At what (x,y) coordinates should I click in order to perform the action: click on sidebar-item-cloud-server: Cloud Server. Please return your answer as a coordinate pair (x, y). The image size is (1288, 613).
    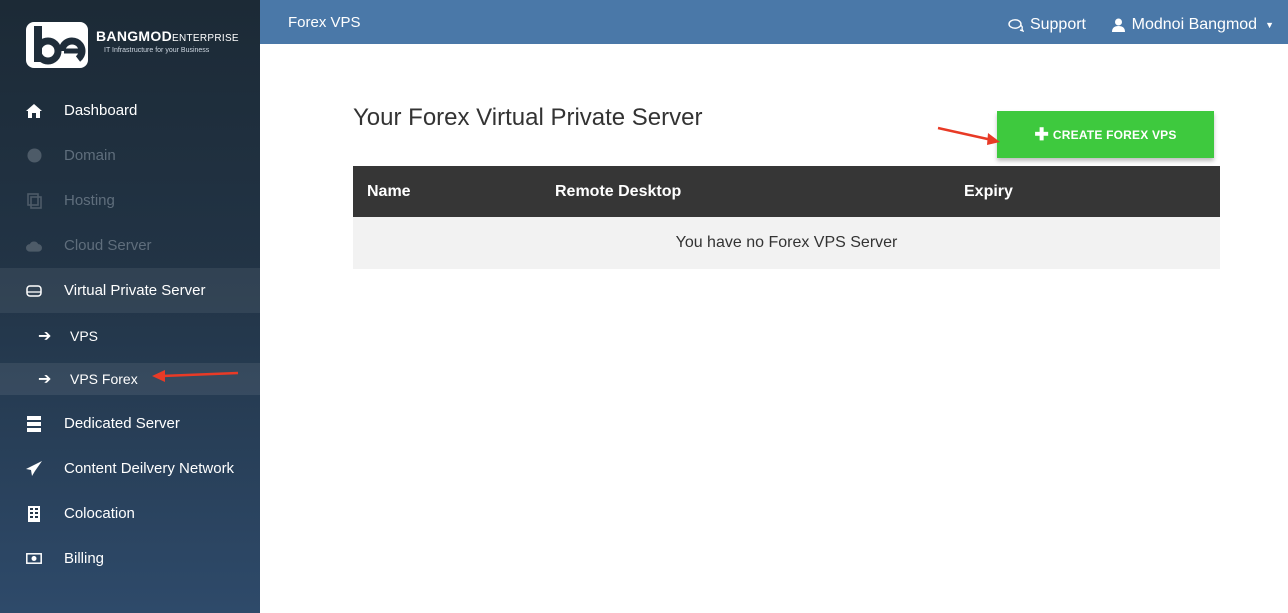
    Looking at the image, I should click on (130, 245).